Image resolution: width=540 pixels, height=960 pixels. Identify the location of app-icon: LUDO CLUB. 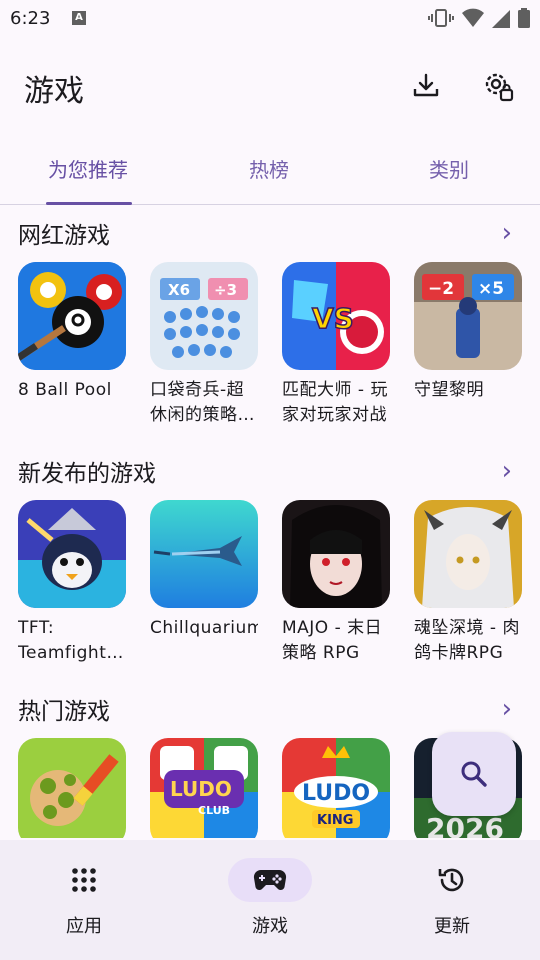
(204, 788).